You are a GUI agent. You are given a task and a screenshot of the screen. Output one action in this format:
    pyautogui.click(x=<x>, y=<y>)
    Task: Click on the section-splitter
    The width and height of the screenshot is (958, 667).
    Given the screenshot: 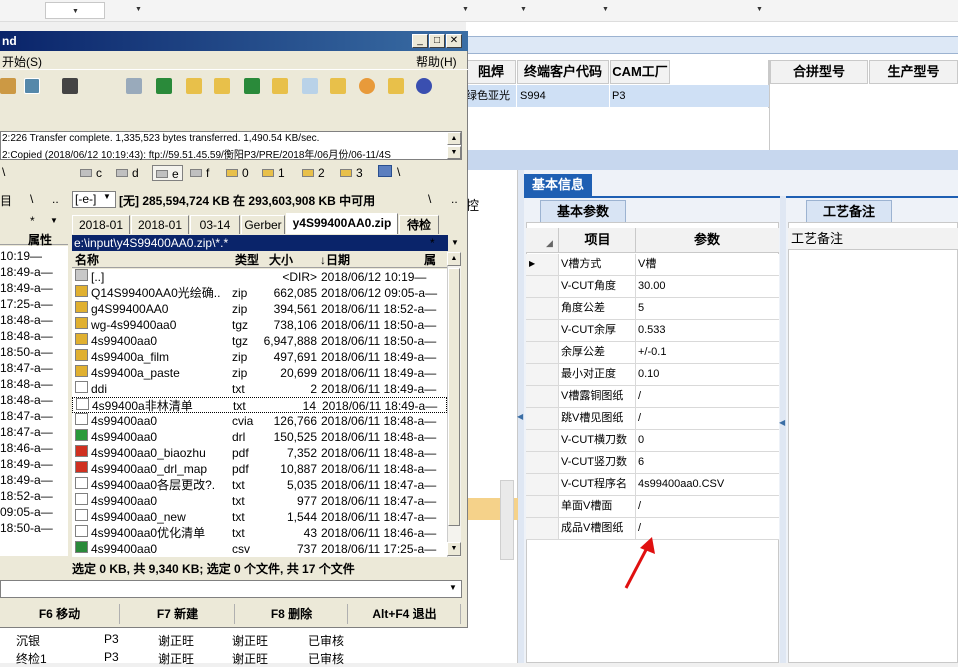 What is the action you would take?
    pyautogui.click(x=712, y=160)
    